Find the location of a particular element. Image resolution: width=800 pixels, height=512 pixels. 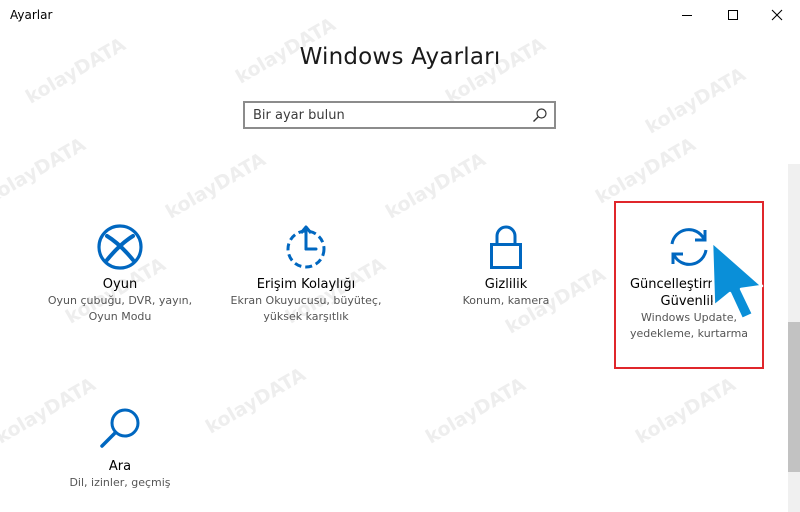

tile-oyun: Oyun Oyun çubuğu, DVR, yayın, Oyun Modu is located at coordinates (120, 273).